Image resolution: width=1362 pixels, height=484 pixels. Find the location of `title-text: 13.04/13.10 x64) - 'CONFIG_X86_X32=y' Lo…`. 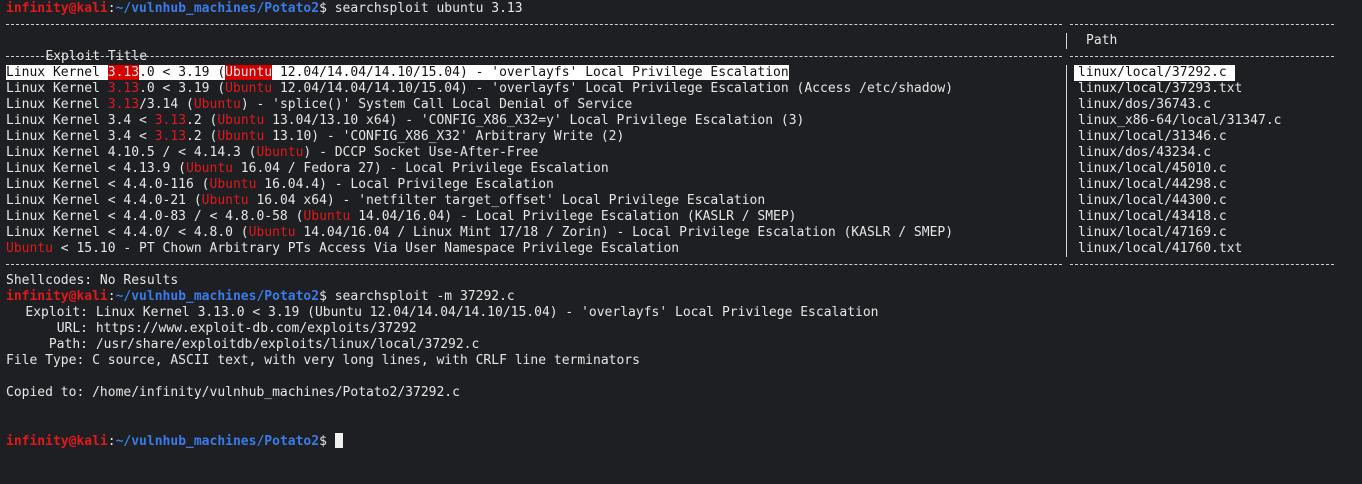

title-text: 13.04/13.10 x64) - 'CONFIG_X86_X32=y' Lo… is located at coordinates (534, 120).